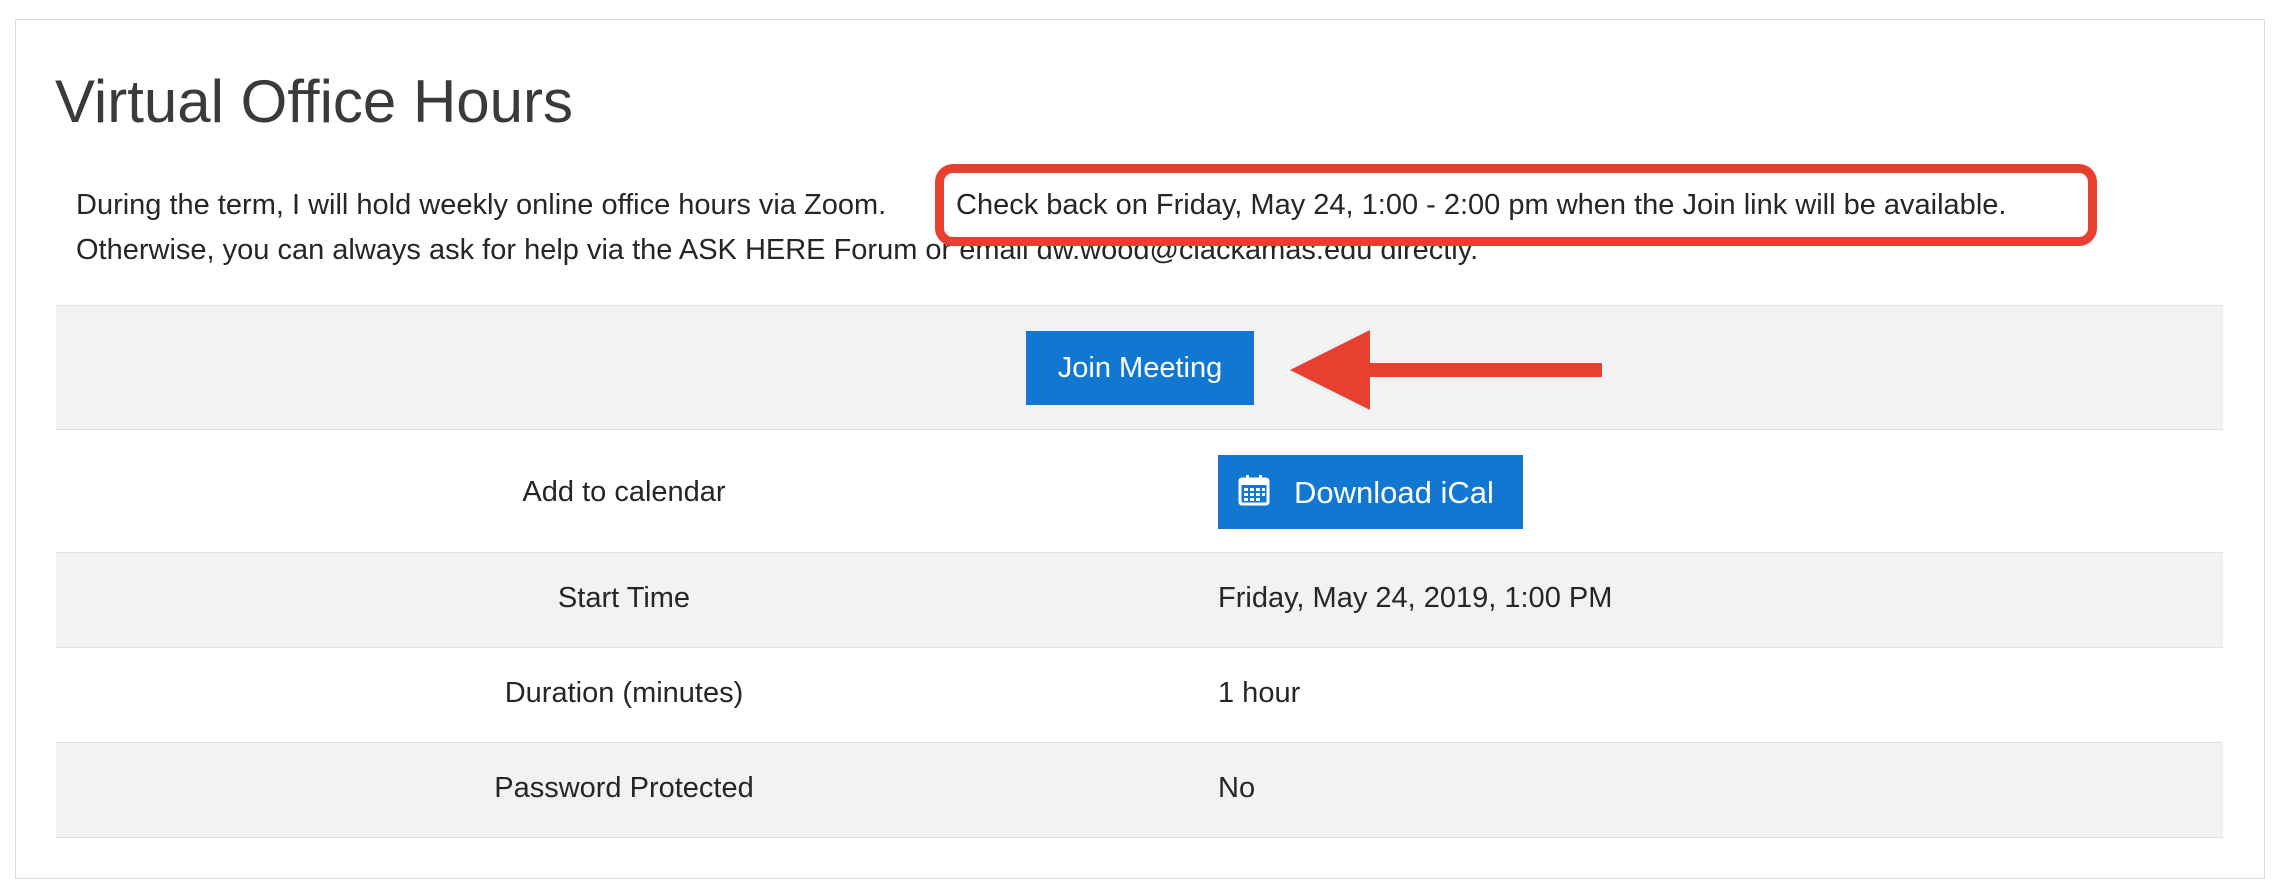 This screenshot has height=879, width=2284. I want to click on pointer-arrow-icon, so click(1446, 370).